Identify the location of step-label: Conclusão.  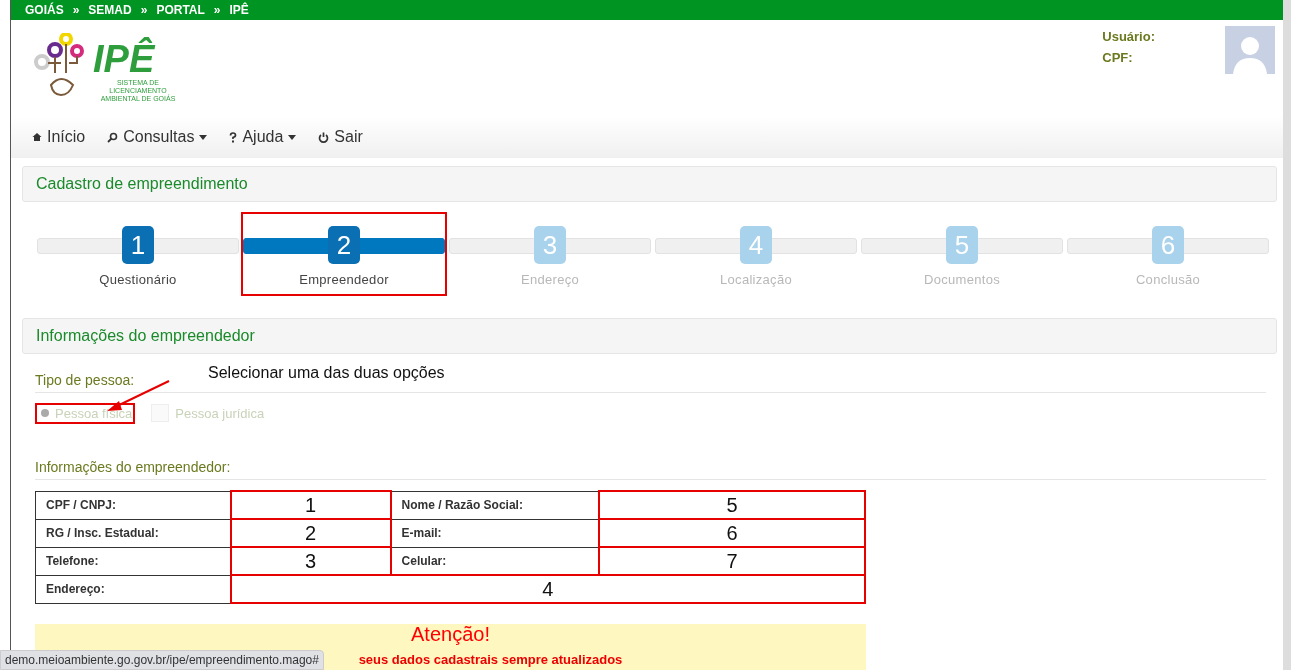
(1168, 279).